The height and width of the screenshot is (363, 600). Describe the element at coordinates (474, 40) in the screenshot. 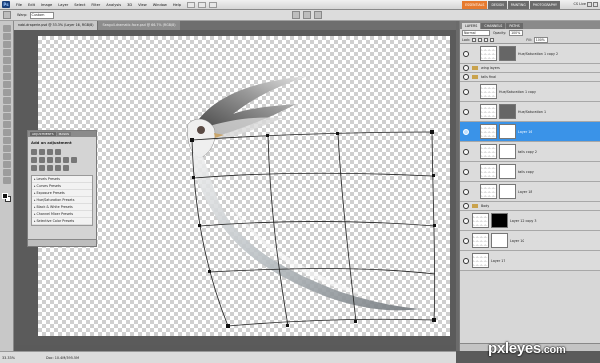

I see `lock-transparency-icon` at that location.